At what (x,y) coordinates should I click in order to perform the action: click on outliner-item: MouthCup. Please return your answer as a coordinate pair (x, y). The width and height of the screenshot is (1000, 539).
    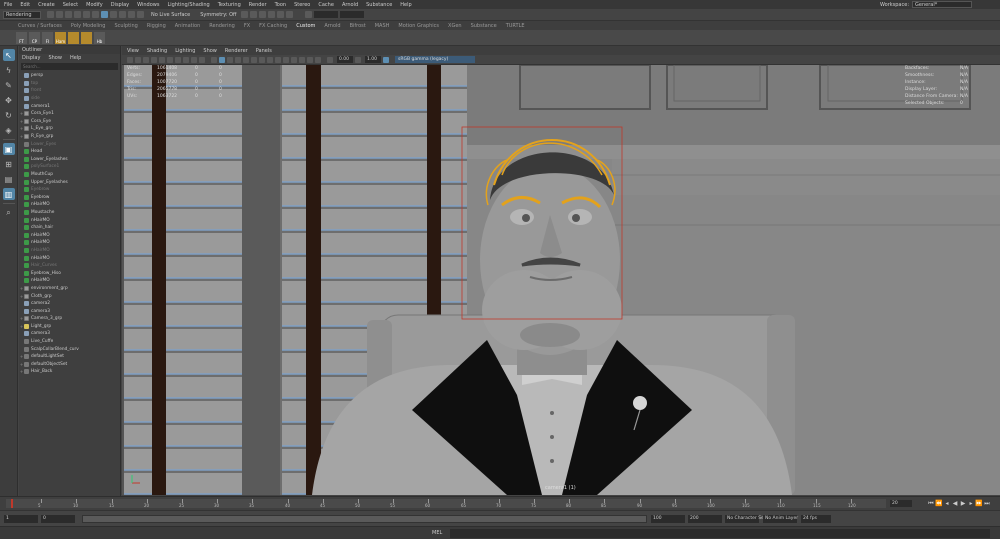
    Looking at the image, I should click on (69, 175).